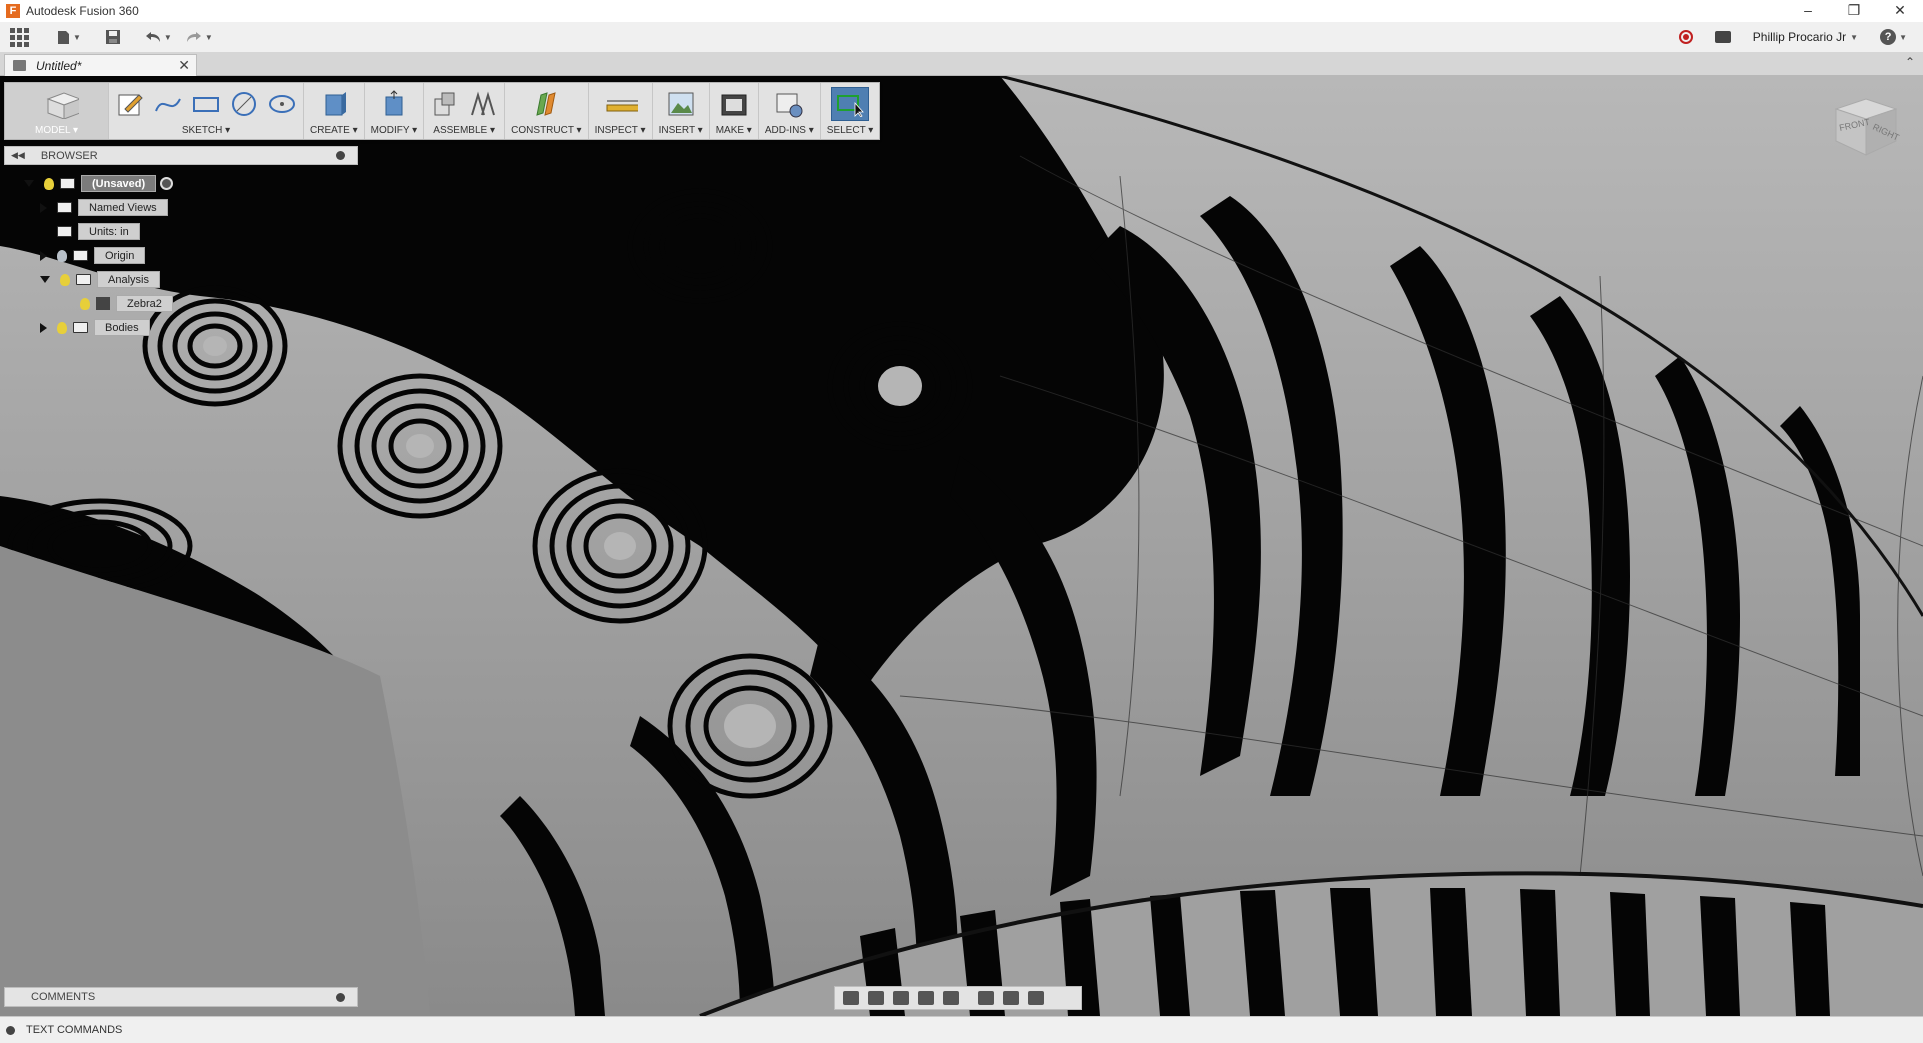  What do you see at coordinates (63, 37) in the screenshot?
I see `file-icon` at bounding box center [63, 37].